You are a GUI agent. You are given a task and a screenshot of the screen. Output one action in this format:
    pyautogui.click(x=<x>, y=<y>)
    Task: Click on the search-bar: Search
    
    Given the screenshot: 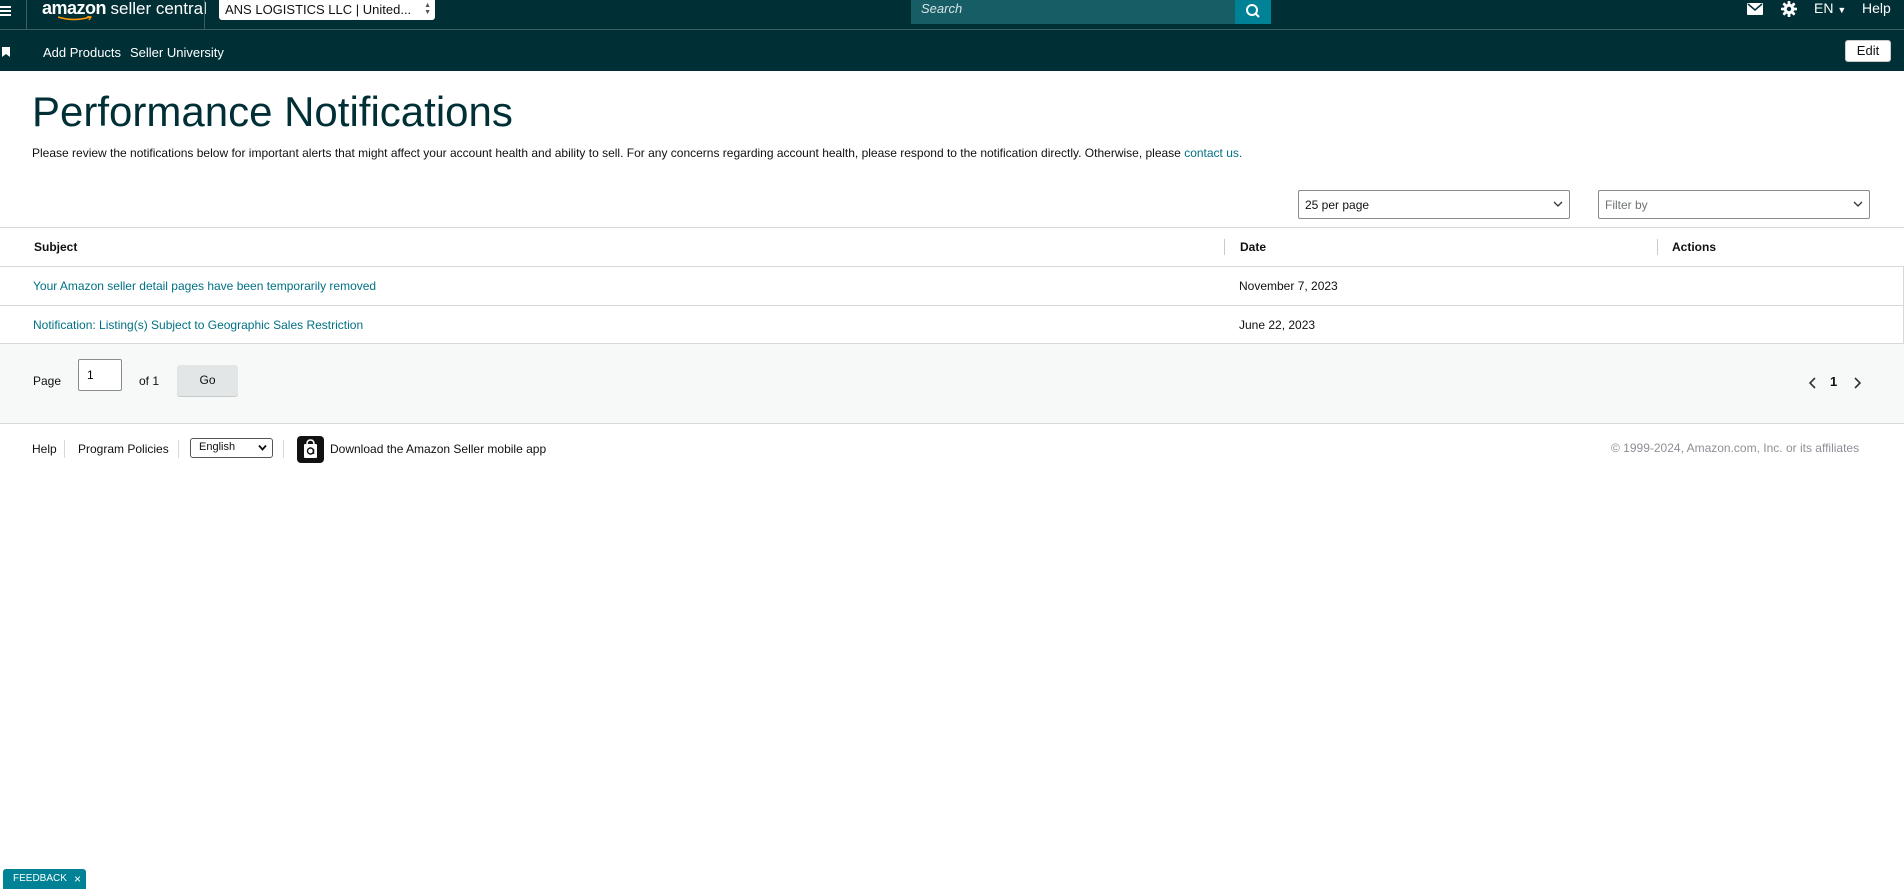 What is the action you would take?
    pyautogui.click(x=1091, y=12)
    